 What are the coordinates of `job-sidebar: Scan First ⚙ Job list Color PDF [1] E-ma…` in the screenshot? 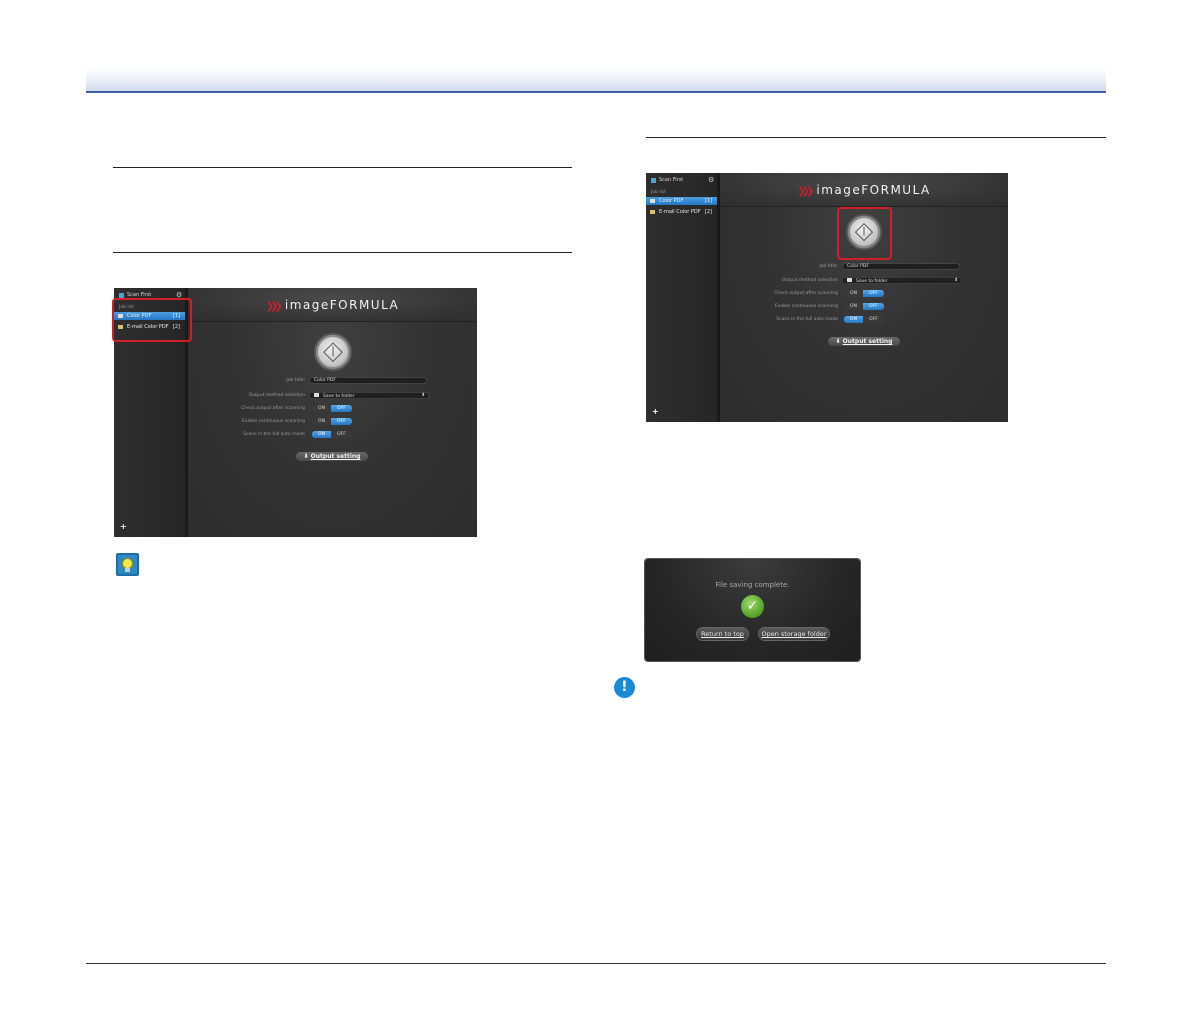 It's located at (683, 297).